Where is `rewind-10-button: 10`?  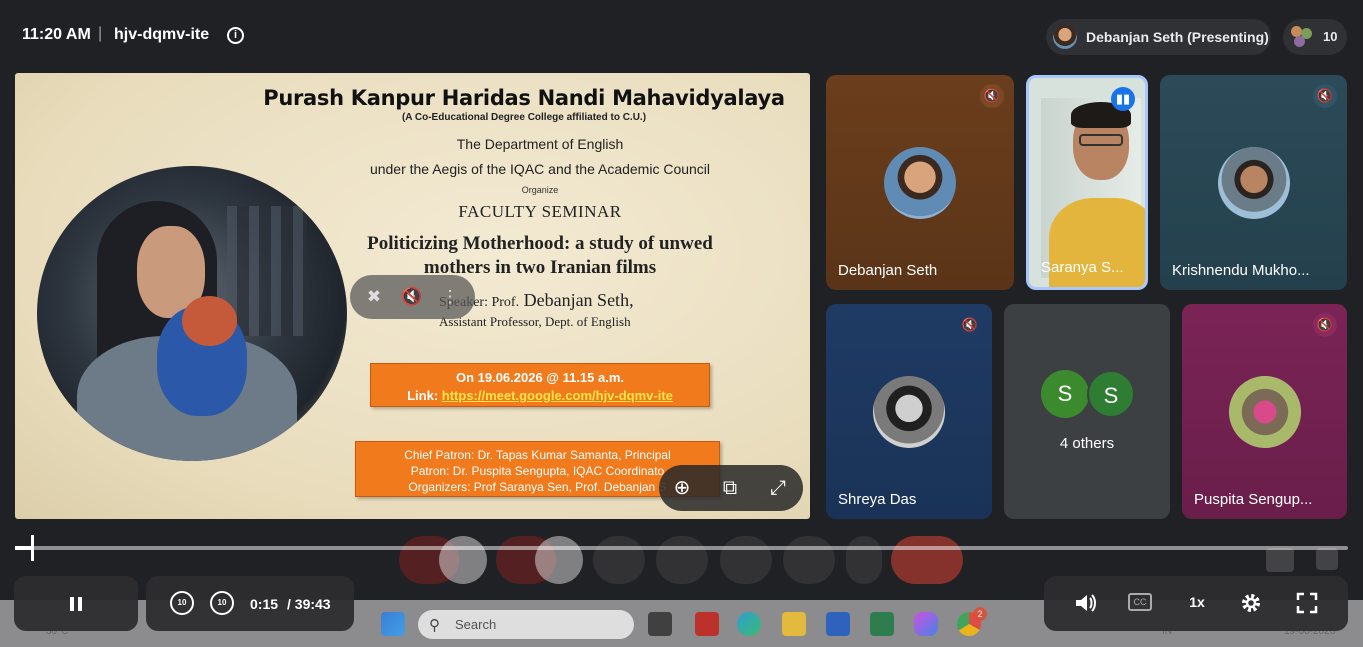 rewind-10-button: 10 is located at coordinates (182, 603).